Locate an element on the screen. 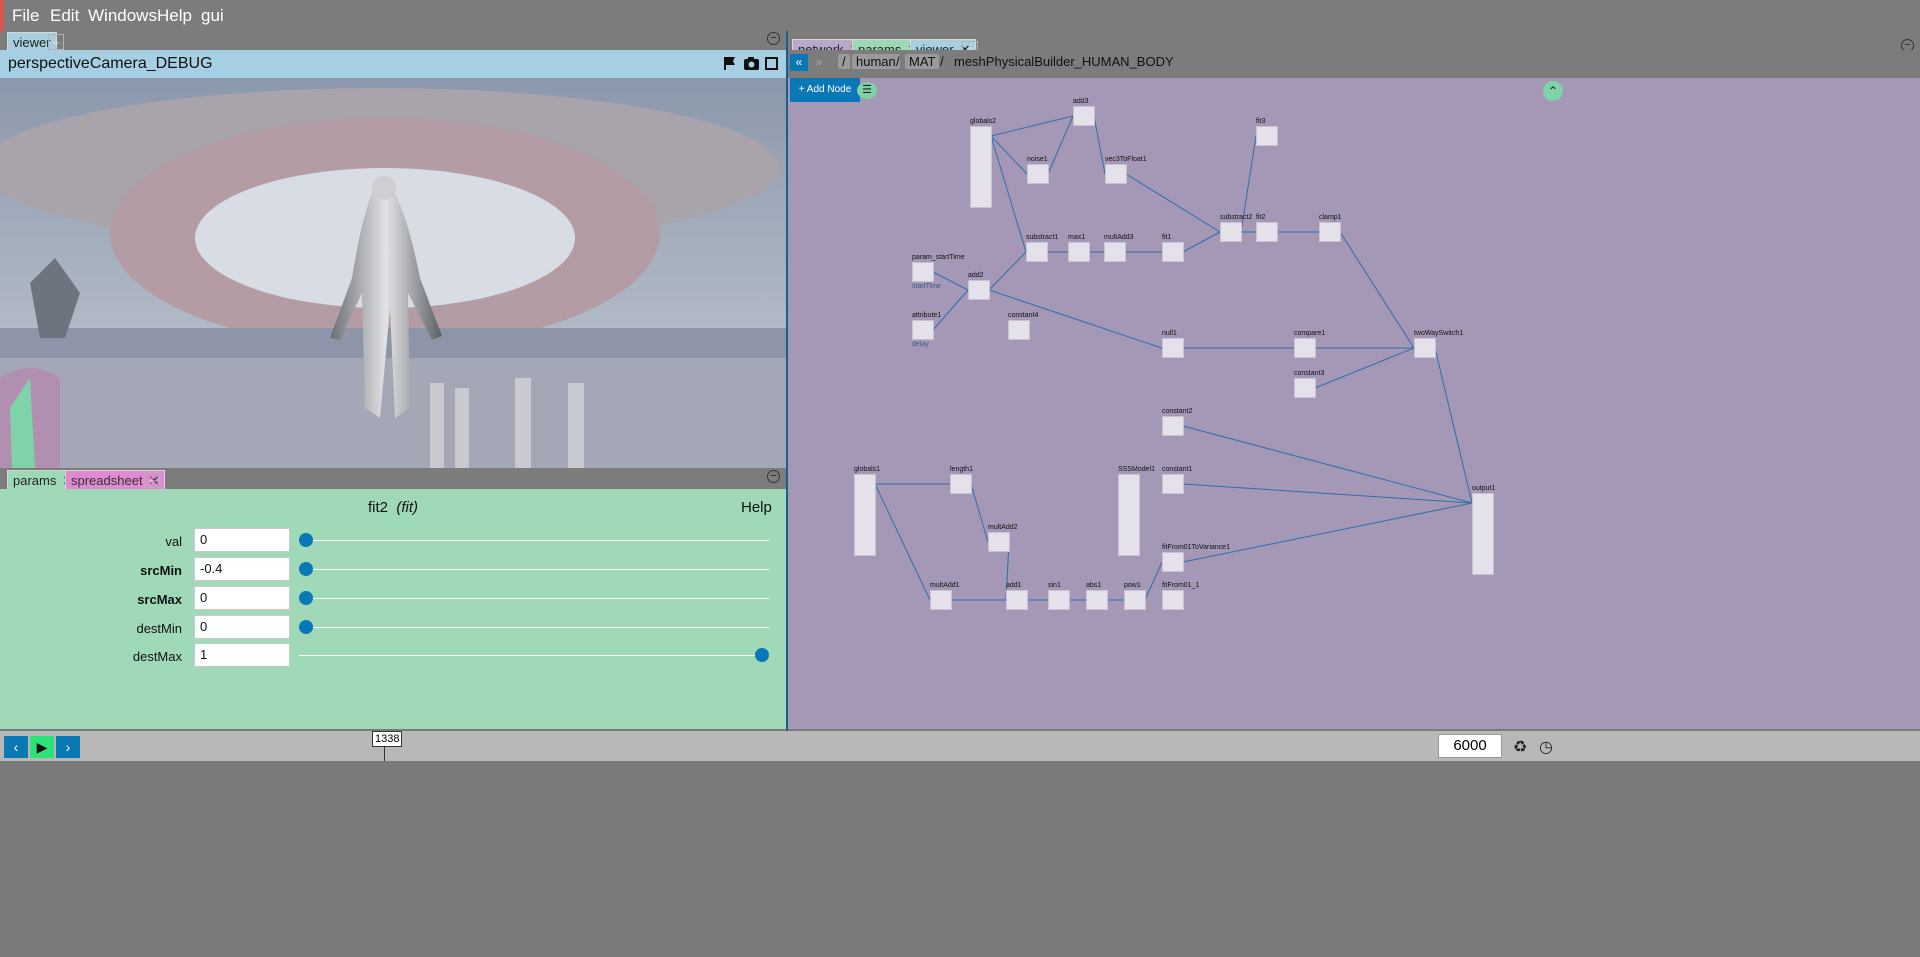 The image size is (1920, 957). slider-knob-srcMax is located at coordinates (306, 598).